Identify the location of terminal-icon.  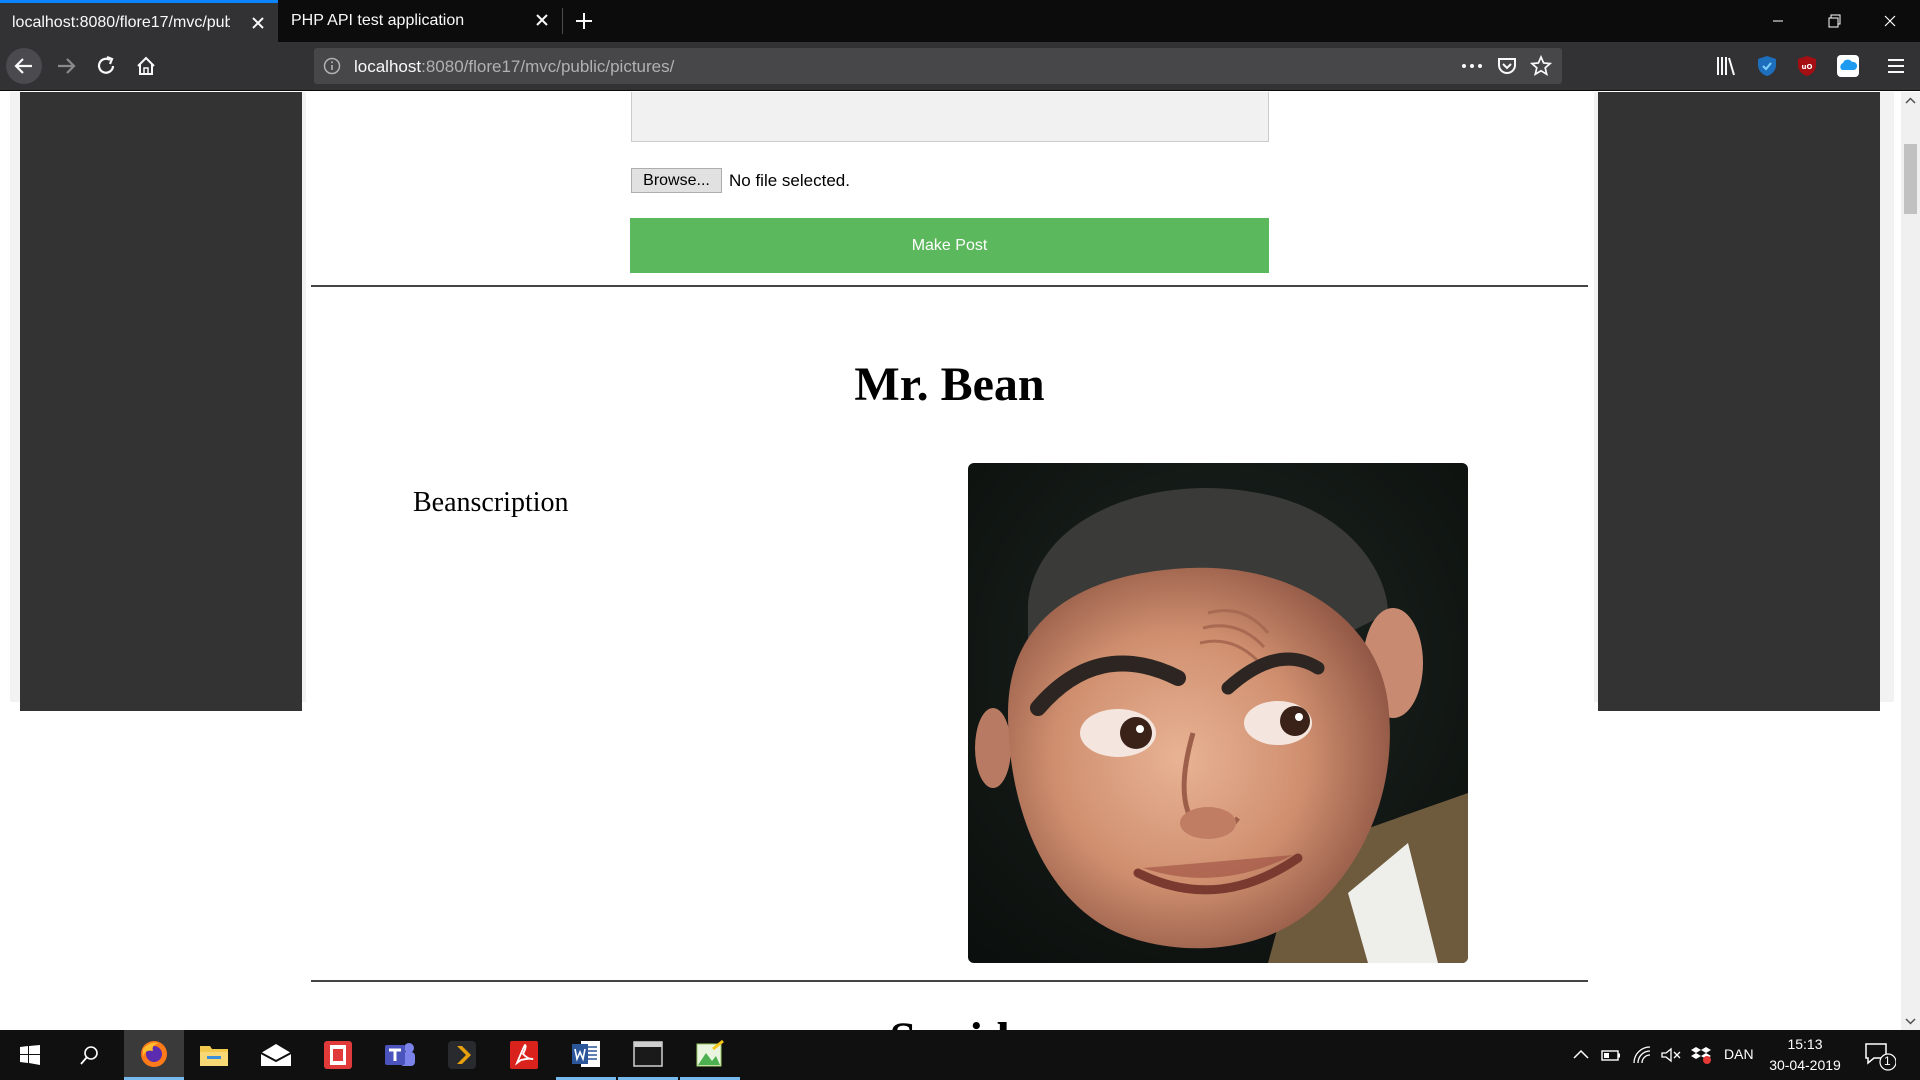
(648, 1053).